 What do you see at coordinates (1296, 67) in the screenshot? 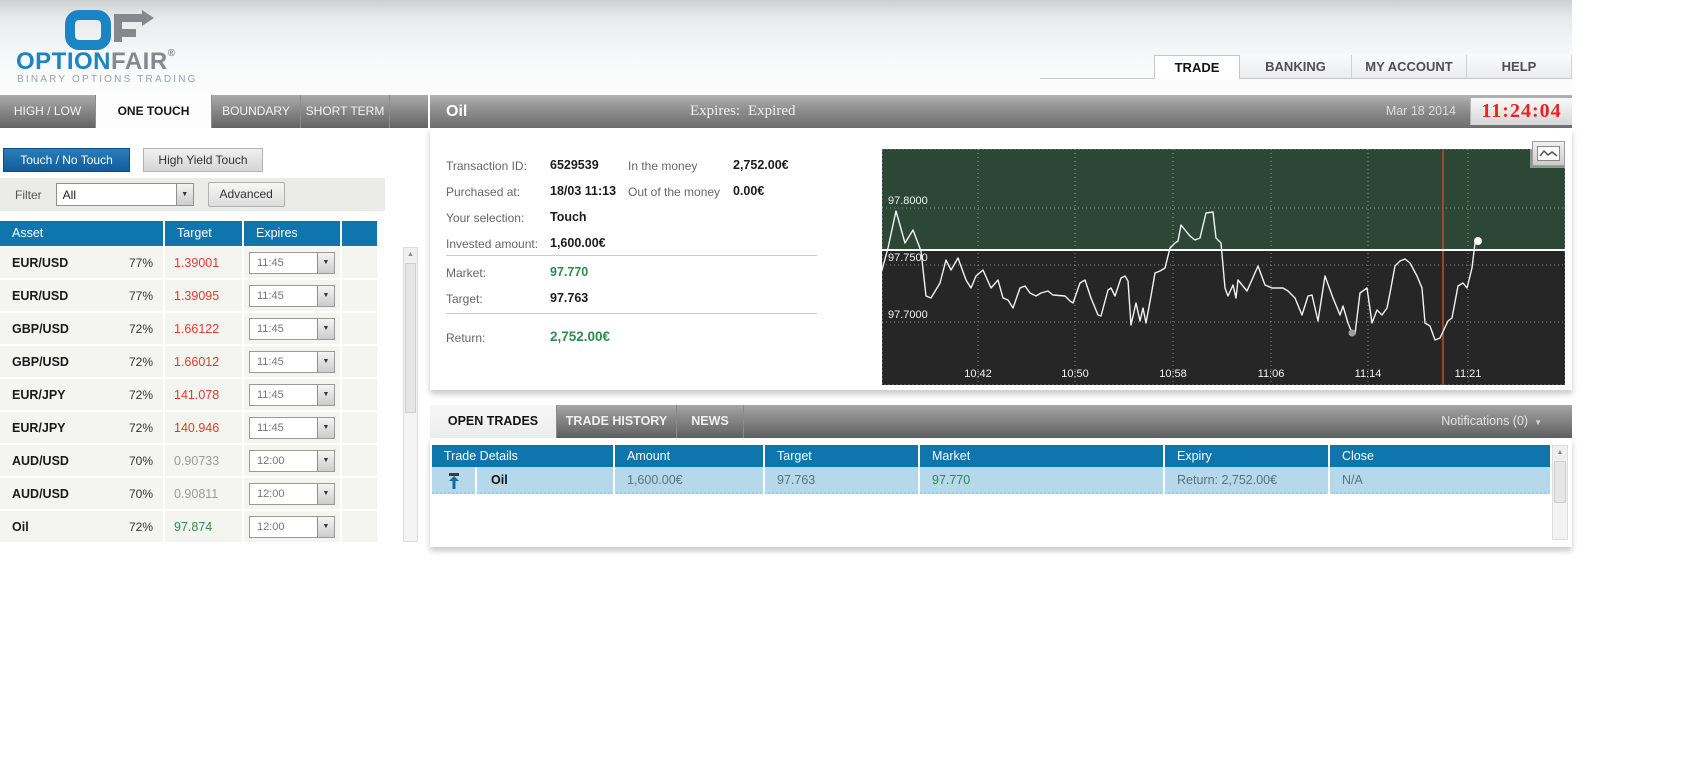
I see `top-nav-banking: BANKING` at bounding box center [1296, 67].